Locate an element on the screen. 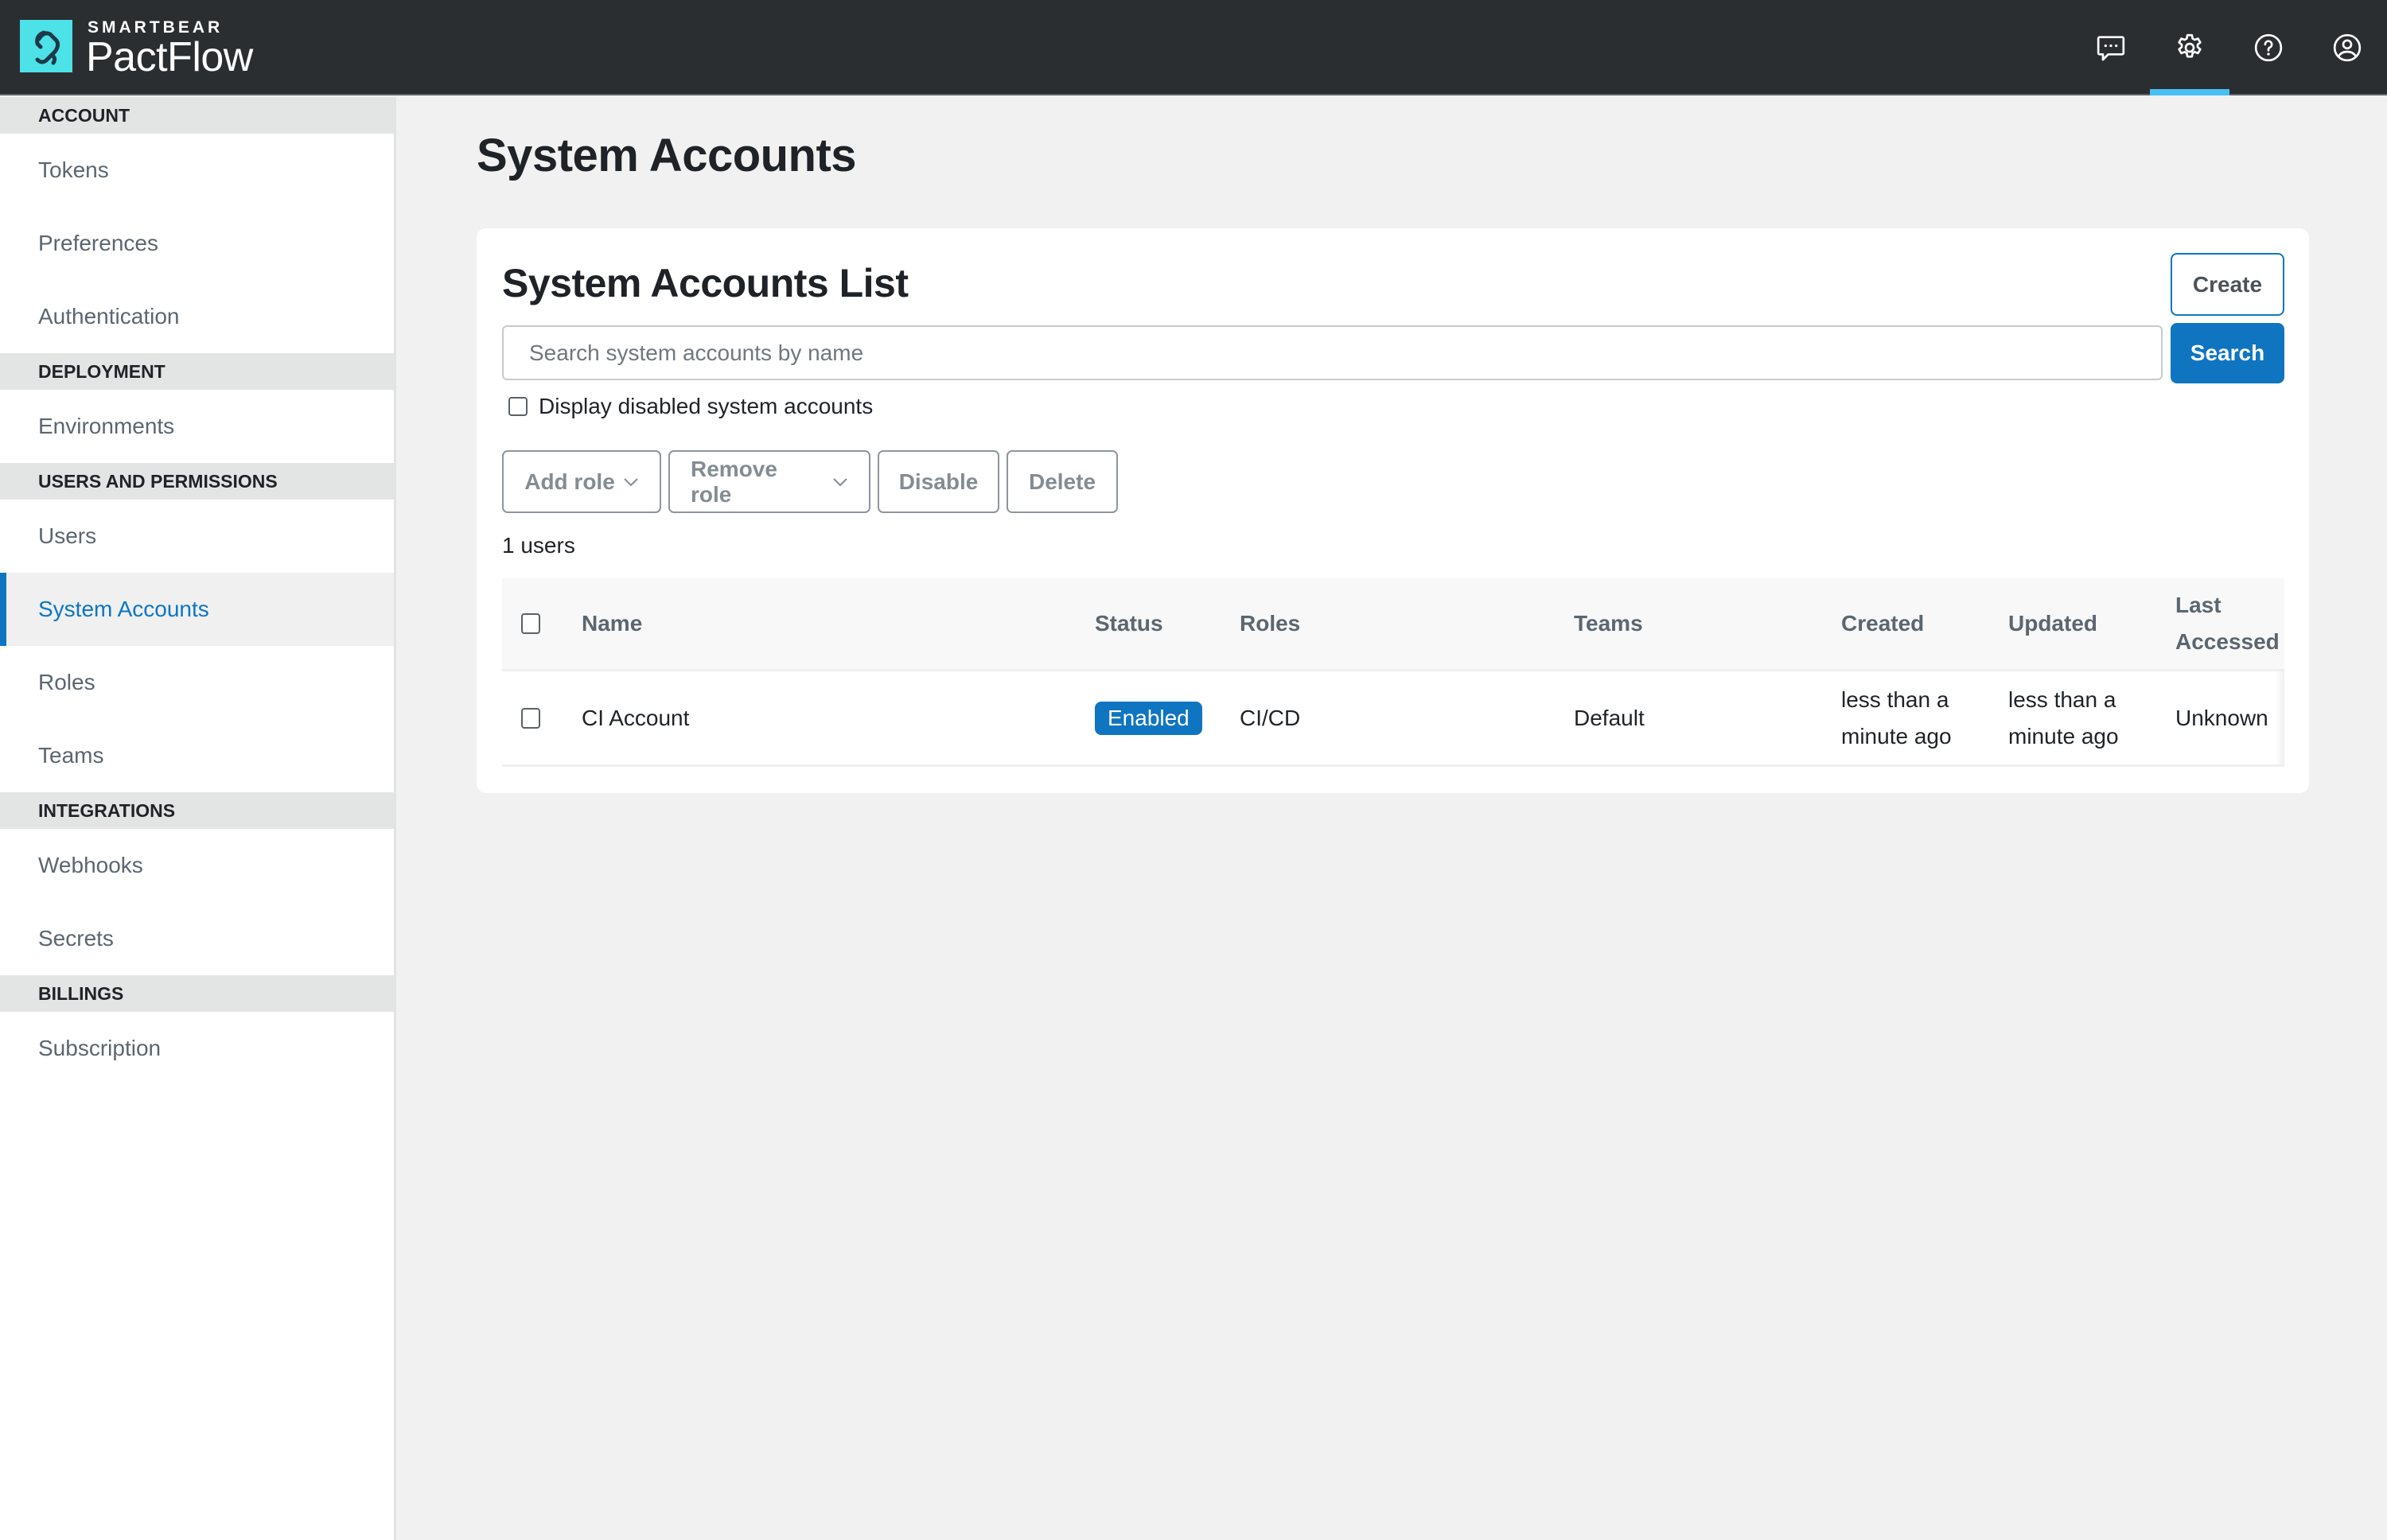 The image size is (2387, 1540). help-button is located at coordinates (2268, 47).